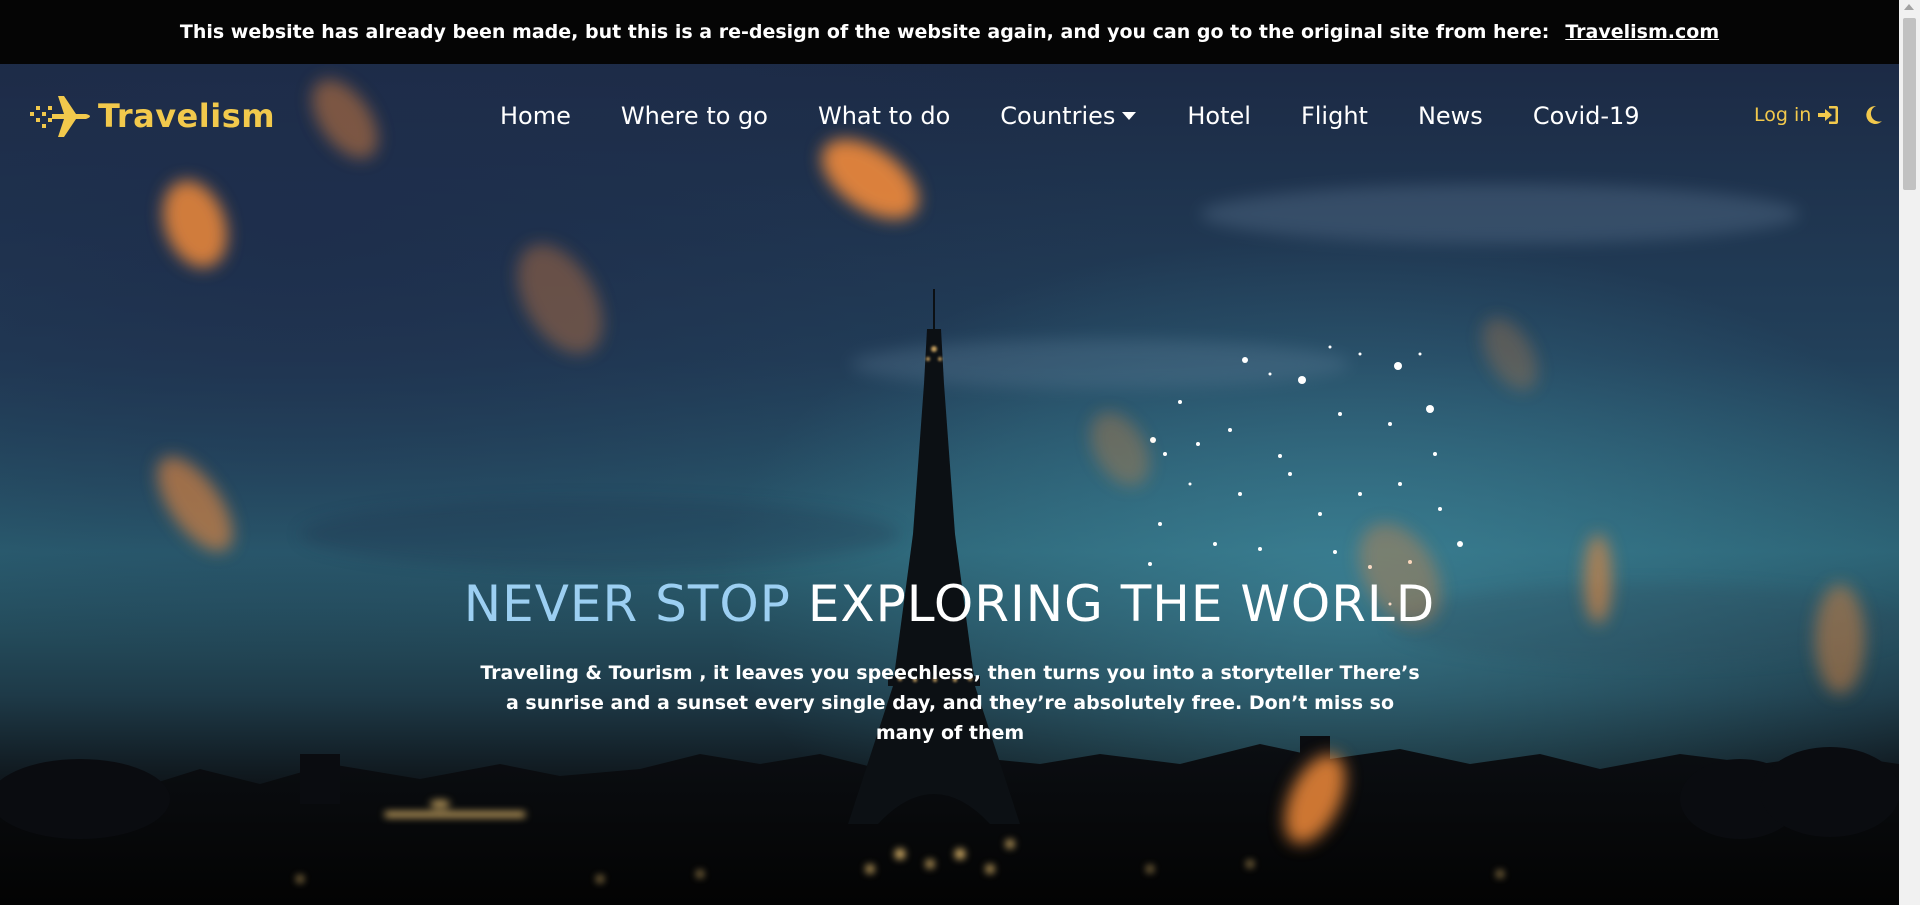 The width and height of the screenshot is (1920, 905). I want to click on nav-item-covid-19: Covid-19, so click(1586, 116).